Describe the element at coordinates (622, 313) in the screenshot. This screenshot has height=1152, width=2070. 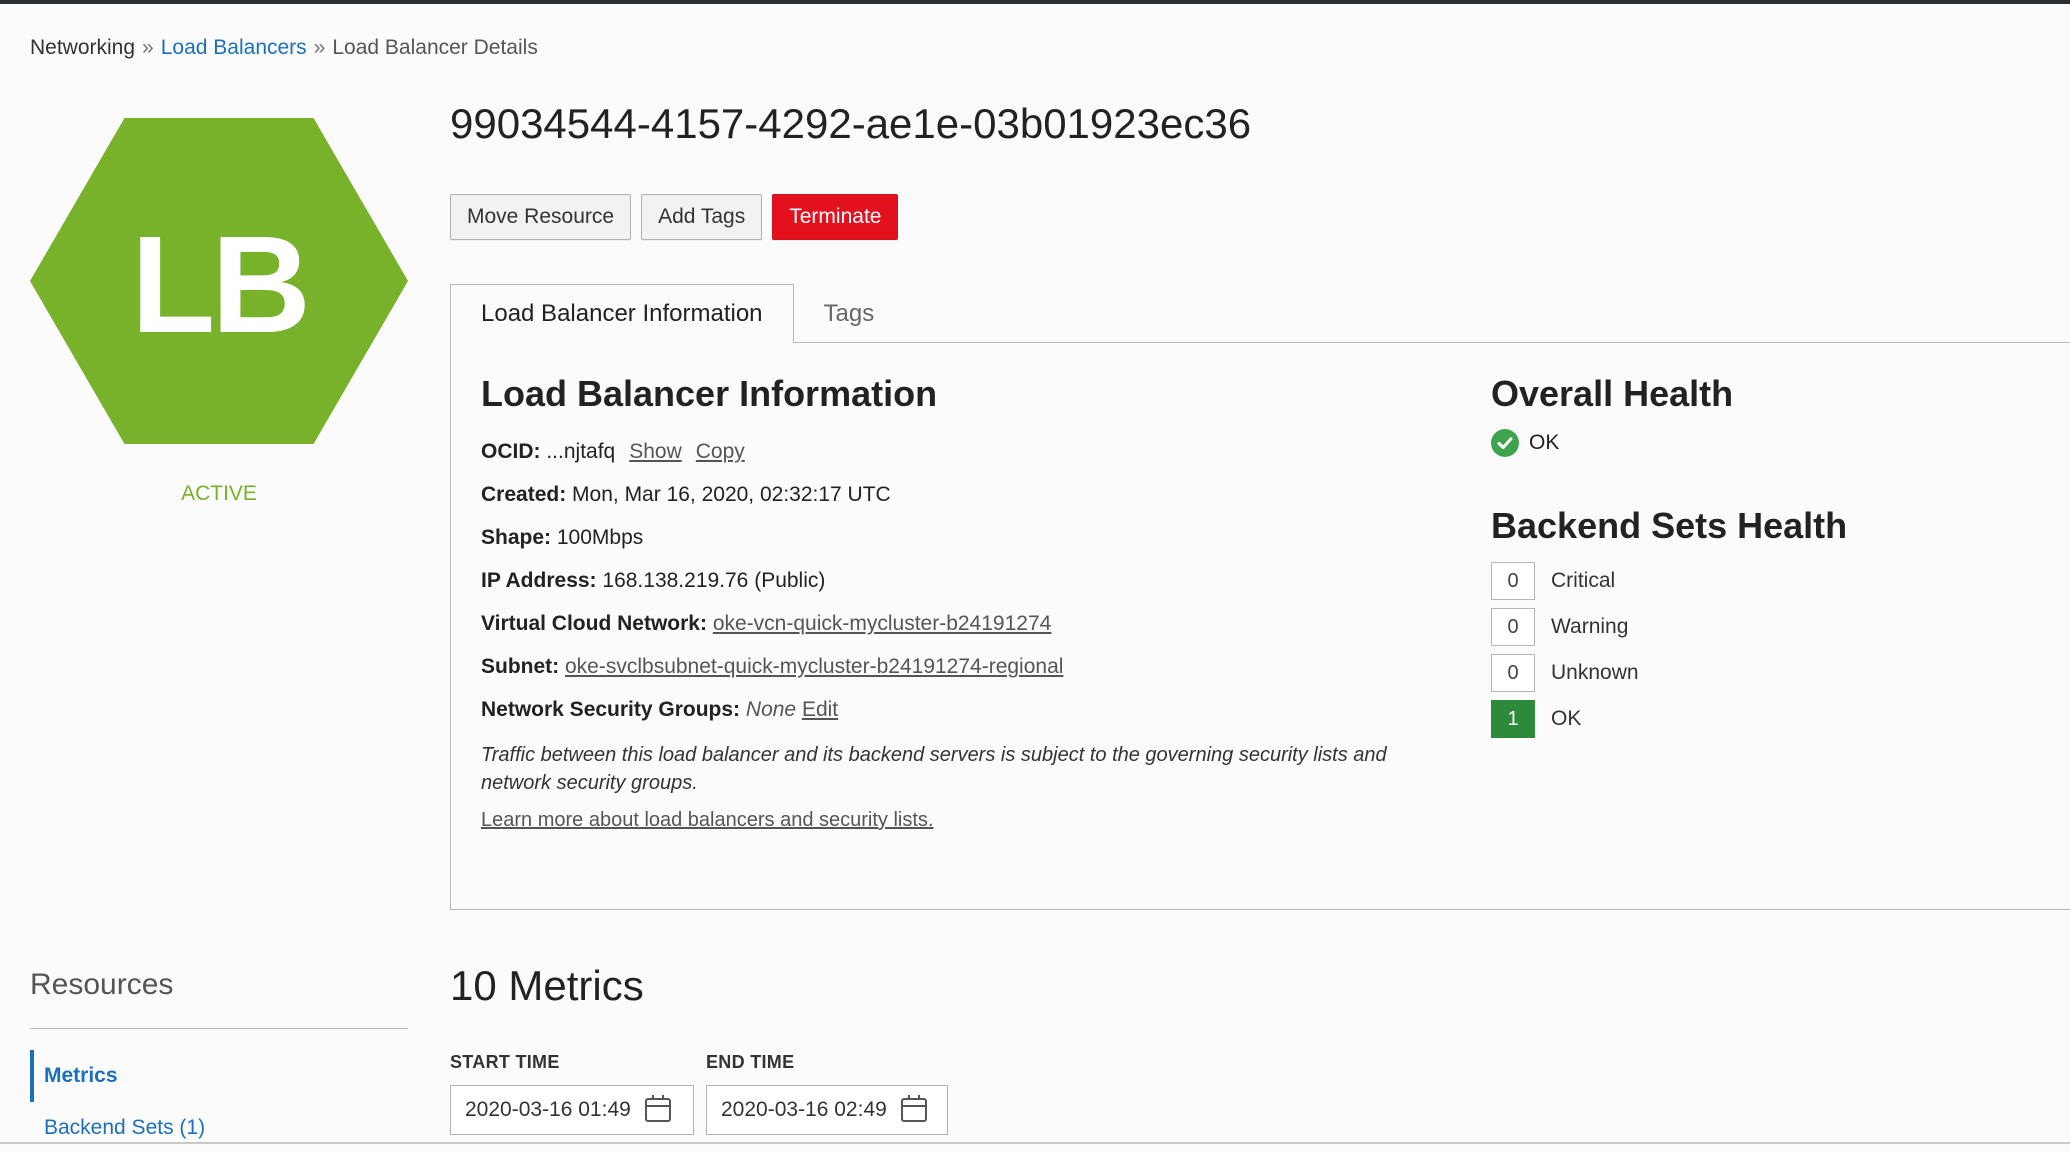
I see `tab-load-balancer-information: Load Balancer Information` at that location.